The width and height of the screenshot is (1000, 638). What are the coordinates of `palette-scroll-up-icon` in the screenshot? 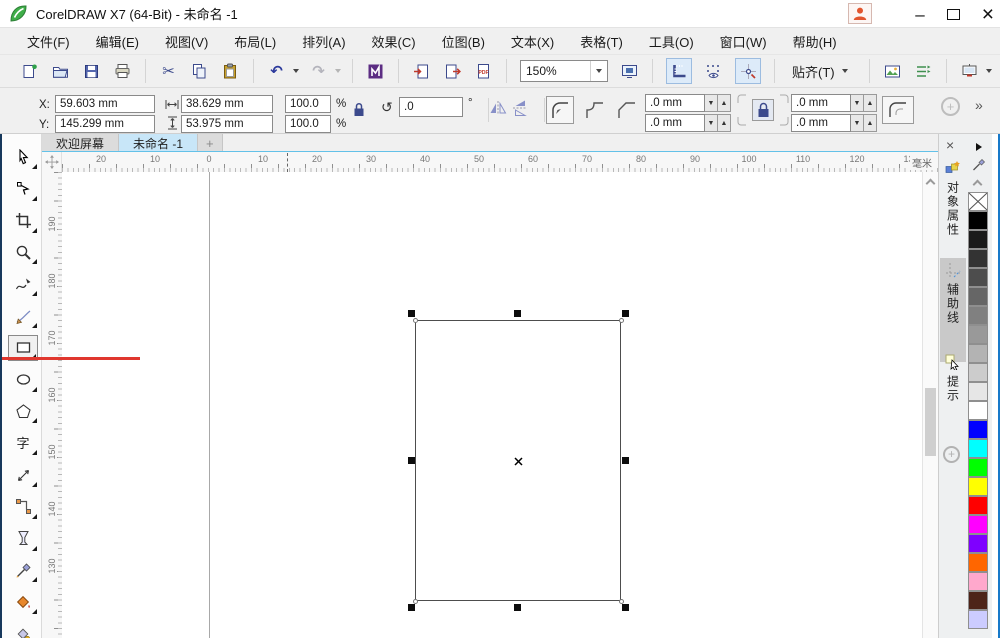 It's located at (977, 184).